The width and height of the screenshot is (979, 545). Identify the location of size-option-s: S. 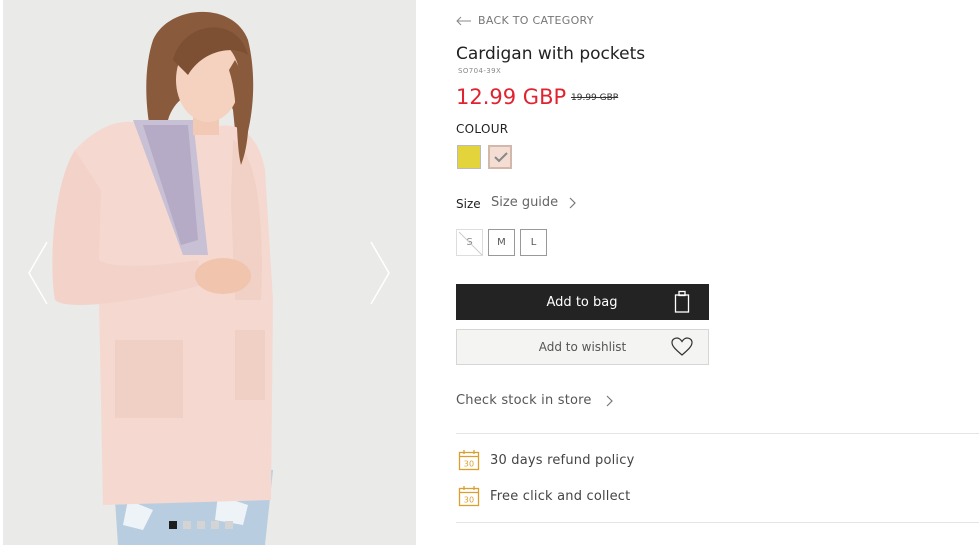
(469, 242).